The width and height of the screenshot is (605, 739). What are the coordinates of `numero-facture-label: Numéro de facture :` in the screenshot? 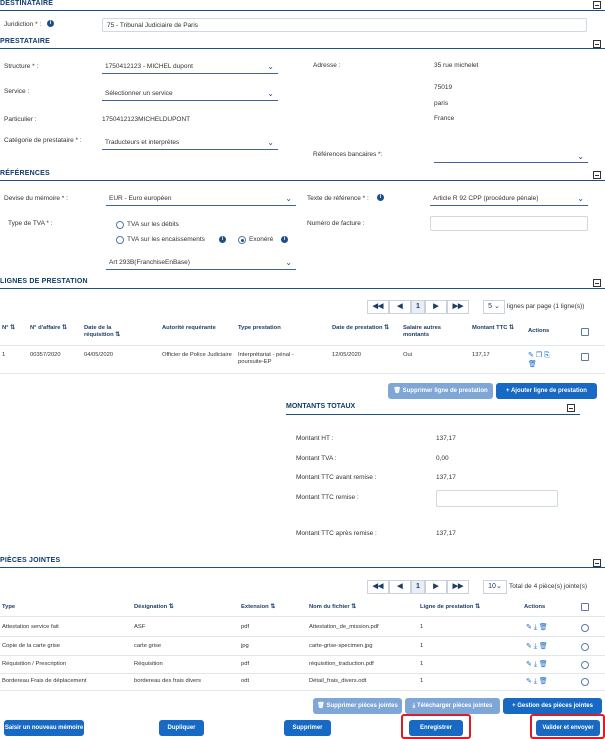 It's located at (336, 223).